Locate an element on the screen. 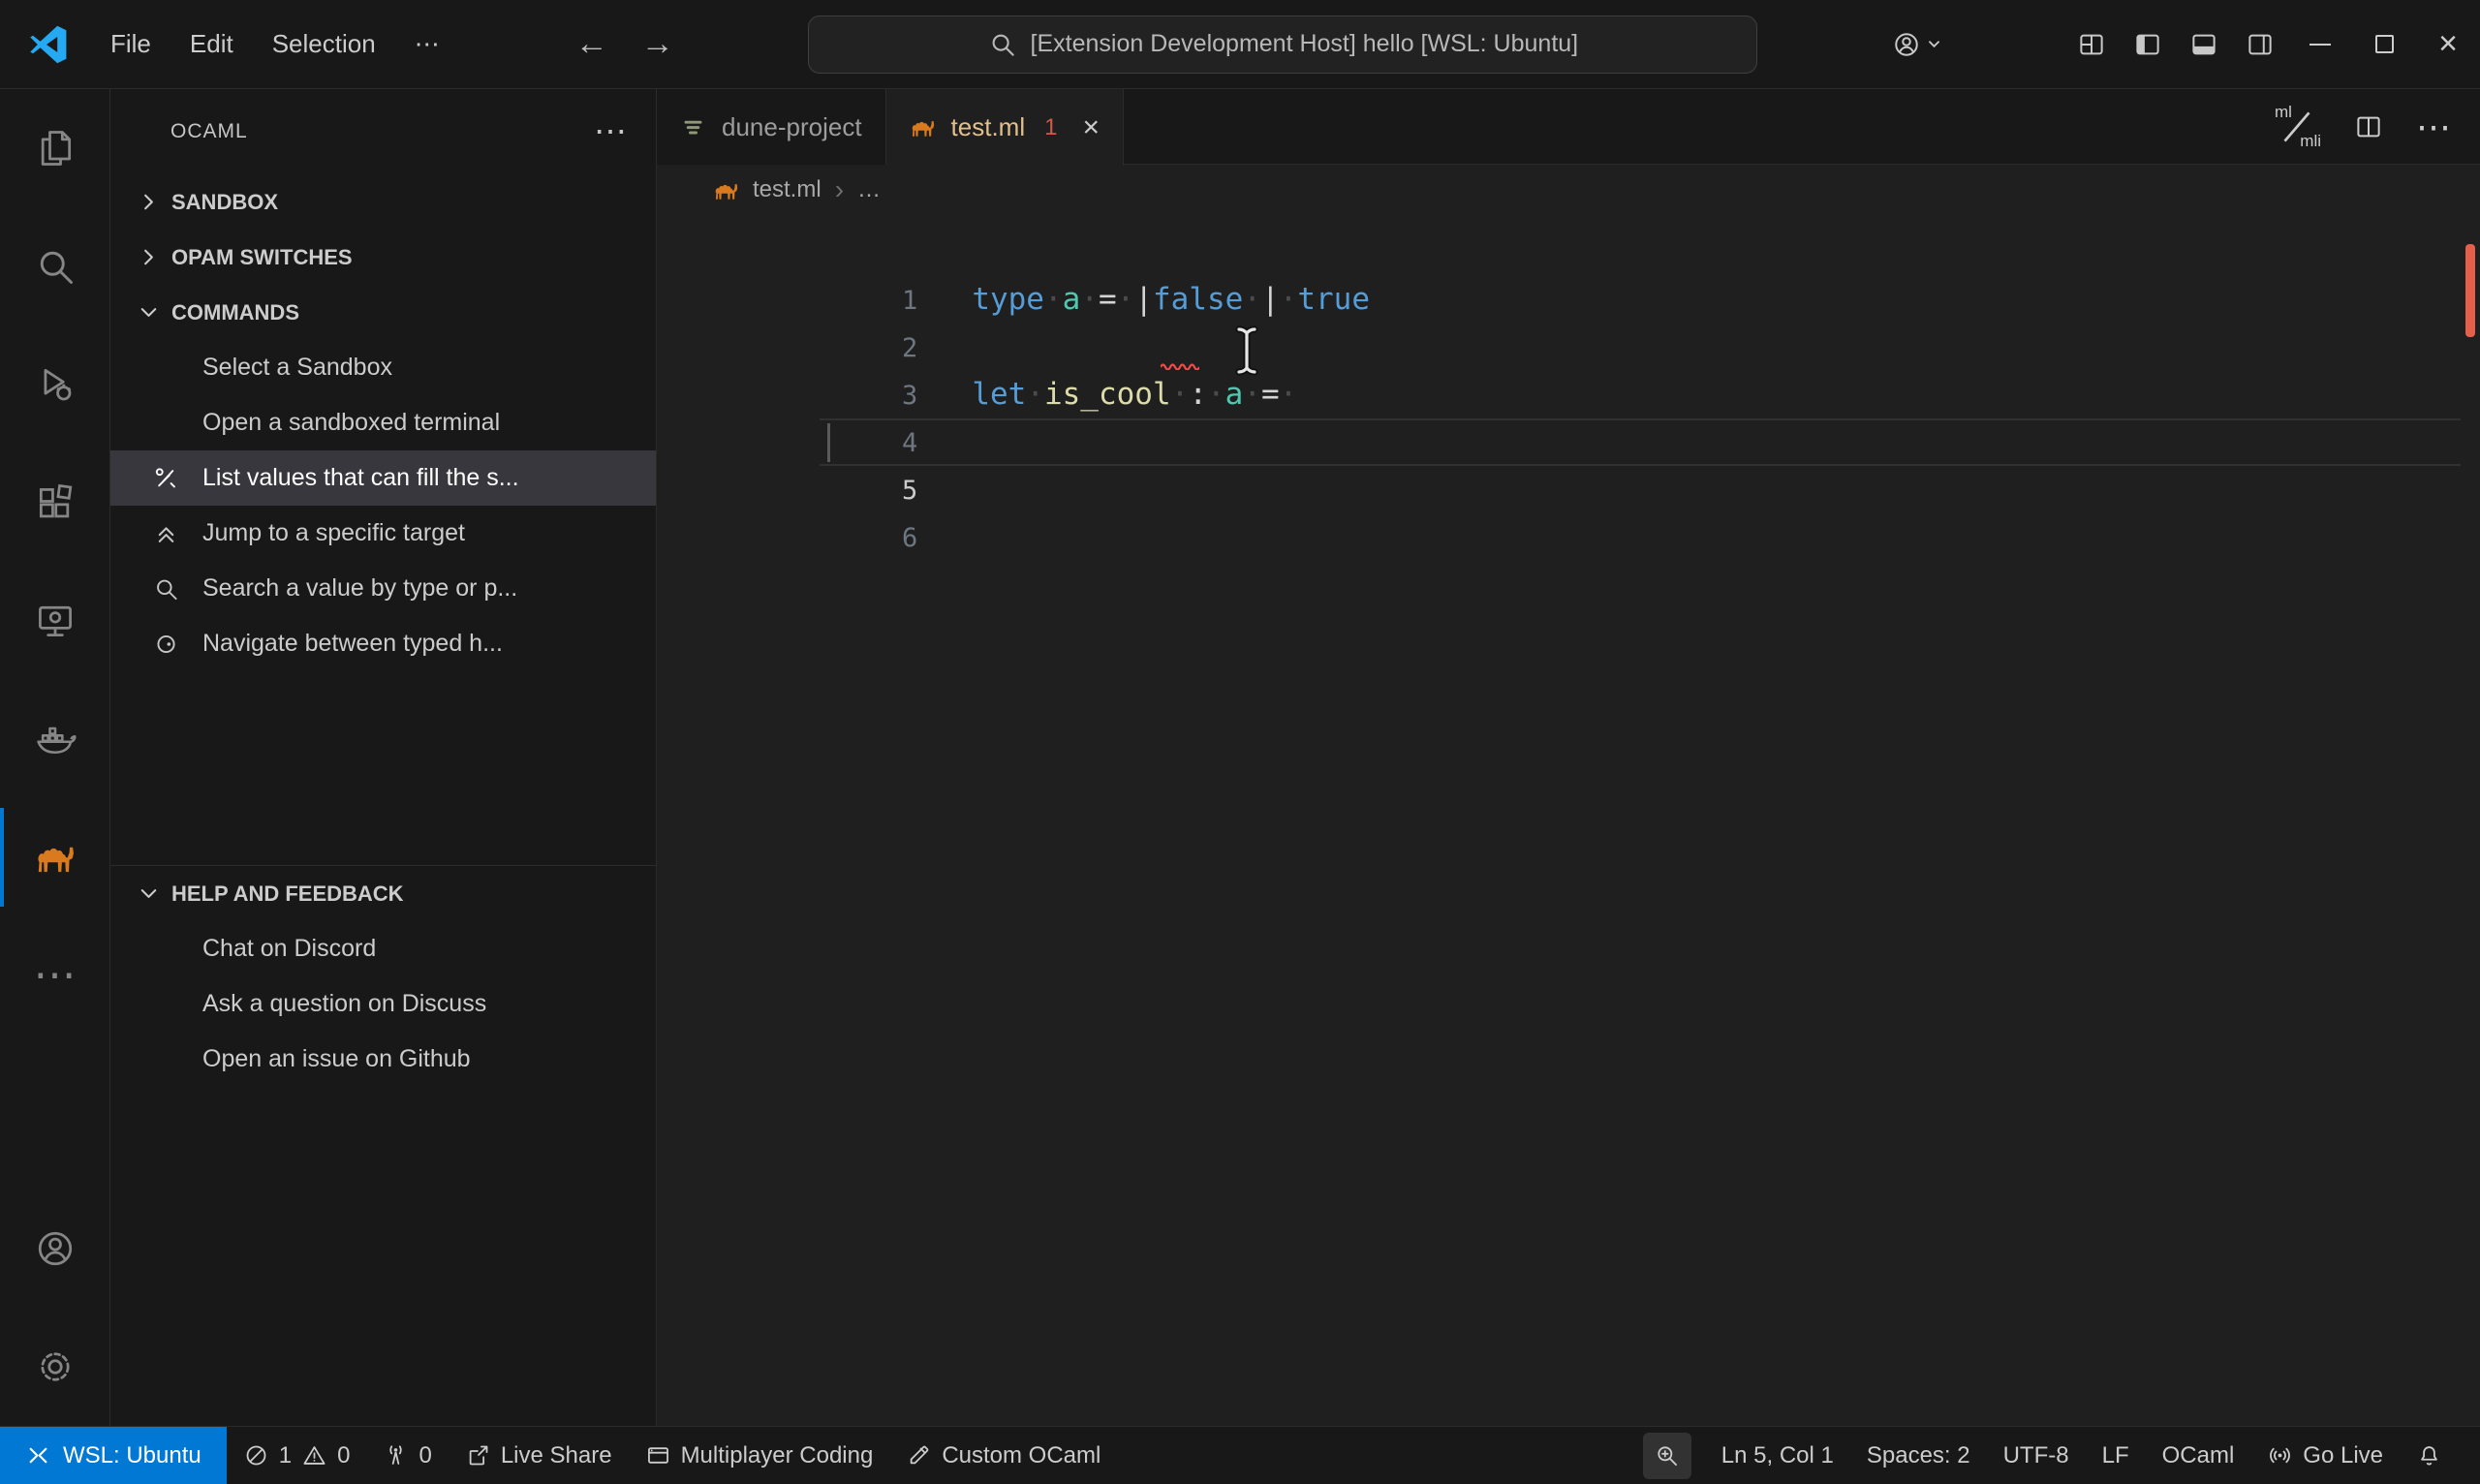 This screenshot has width=2480, height=1484. error-icon is located at coordinates (256, 1455).